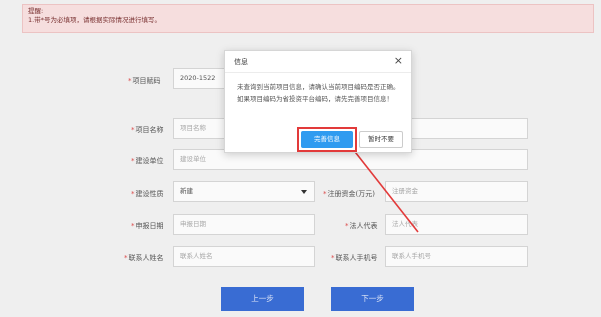  Describe the element at coordinates (241, 62) in the screenshot. I see `dialog-title: 信息` at that location.